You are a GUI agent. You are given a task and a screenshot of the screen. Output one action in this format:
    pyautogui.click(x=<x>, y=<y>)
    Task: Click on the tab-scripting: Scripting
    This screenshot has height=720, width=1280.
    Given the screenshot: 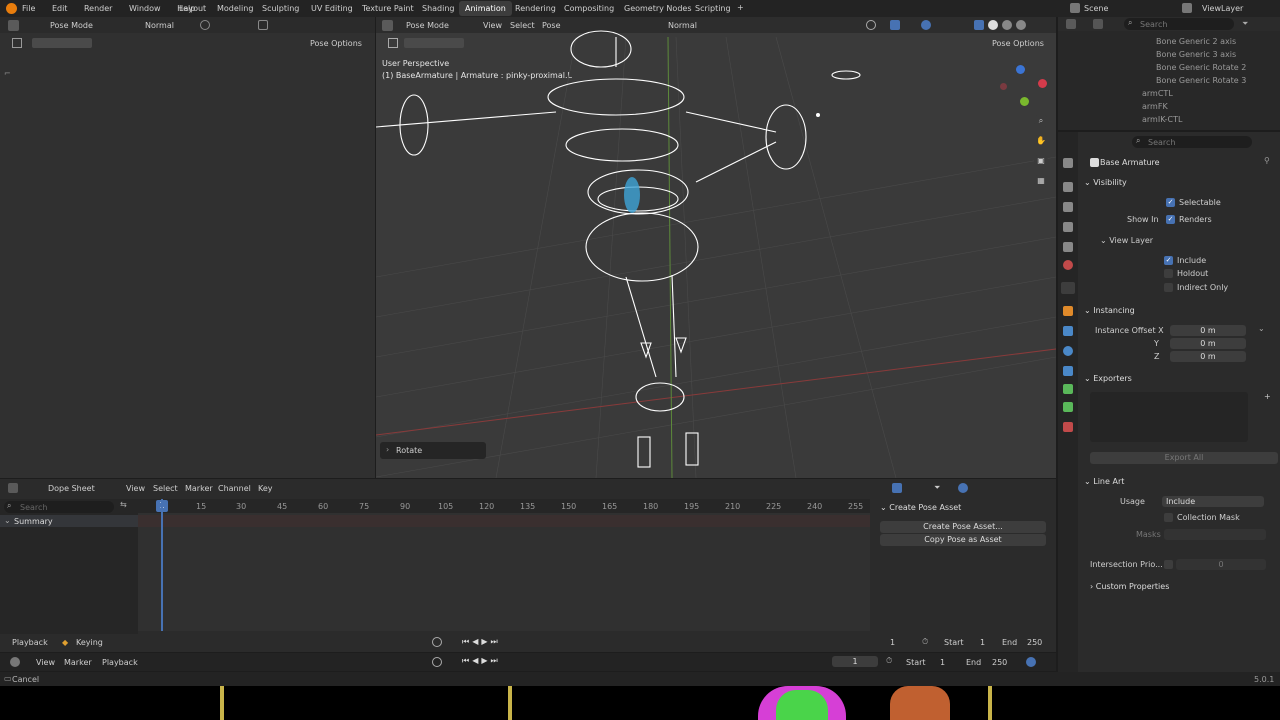 What is the action you would take?
    pyautogui.click(x=713, y=8)
    